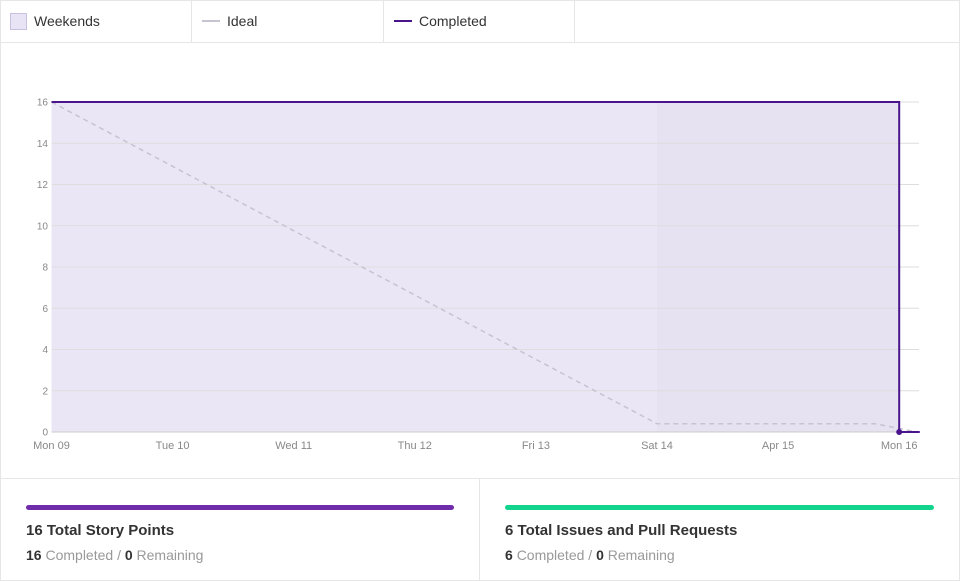 The width and height of the screenshot is (960, 581). I want to click on issues-breakdown: 6 Completed / 0 Remaining, so click(590, 555).